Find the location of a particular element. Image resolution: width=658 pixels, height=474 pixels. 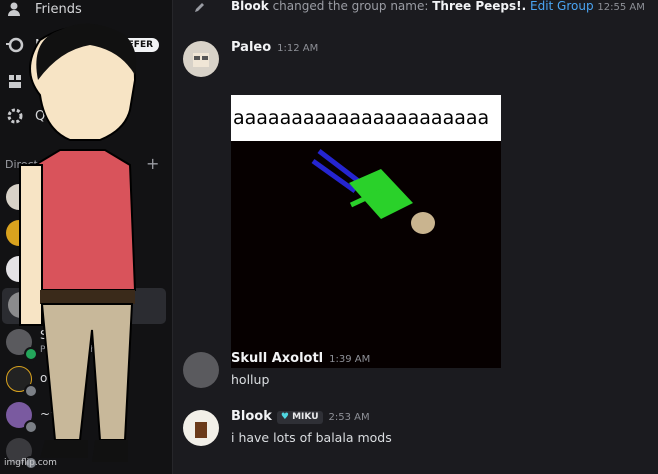

dm-name: Skull Axolotl is located at coordinates (77, 335).